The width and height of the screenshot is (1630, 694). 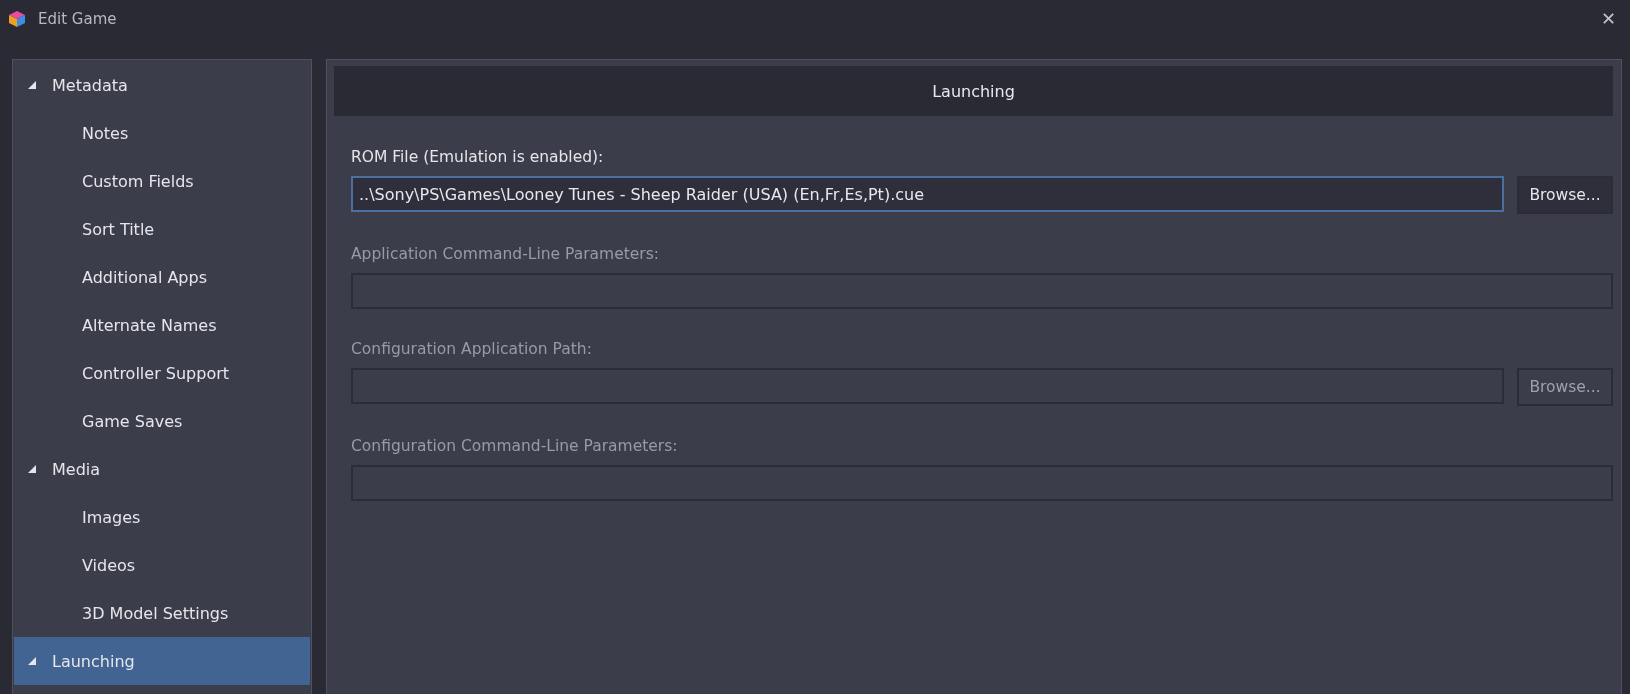 I want to click on tree-item: Alternate Names, so click(x=162, y=325).